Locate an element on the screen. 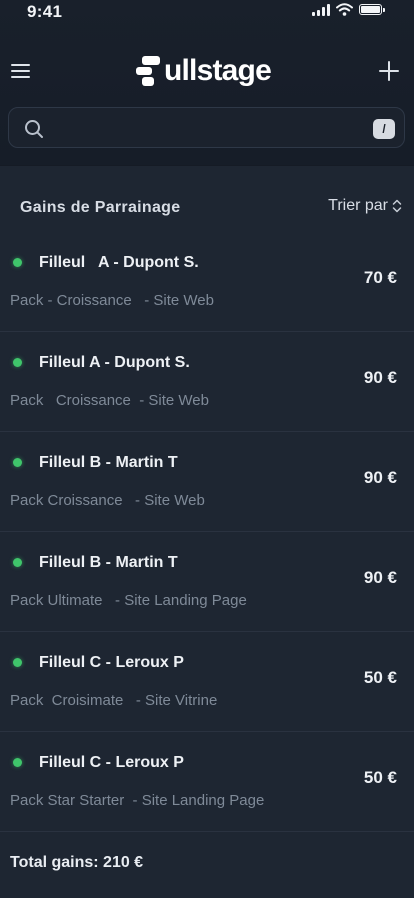  logo-mark-icon is located at coordinates (149, 71).